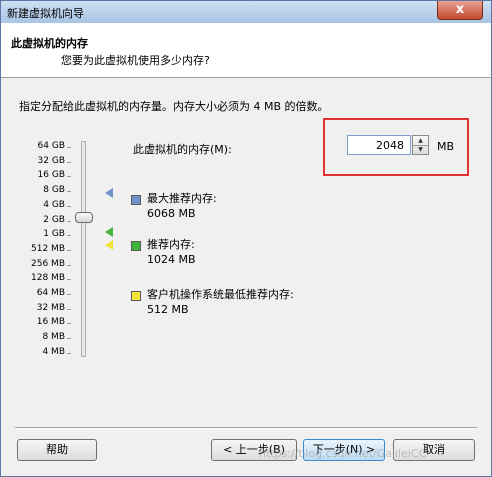 The height and width of the screenshot is (477, 492). What do you see at coordinates (246, 50) in the screenshot?
I see `wizard-header: 此虚拟机的内存 您要为此虚拟机使用多少内存?` at bounding box center [246, 50].